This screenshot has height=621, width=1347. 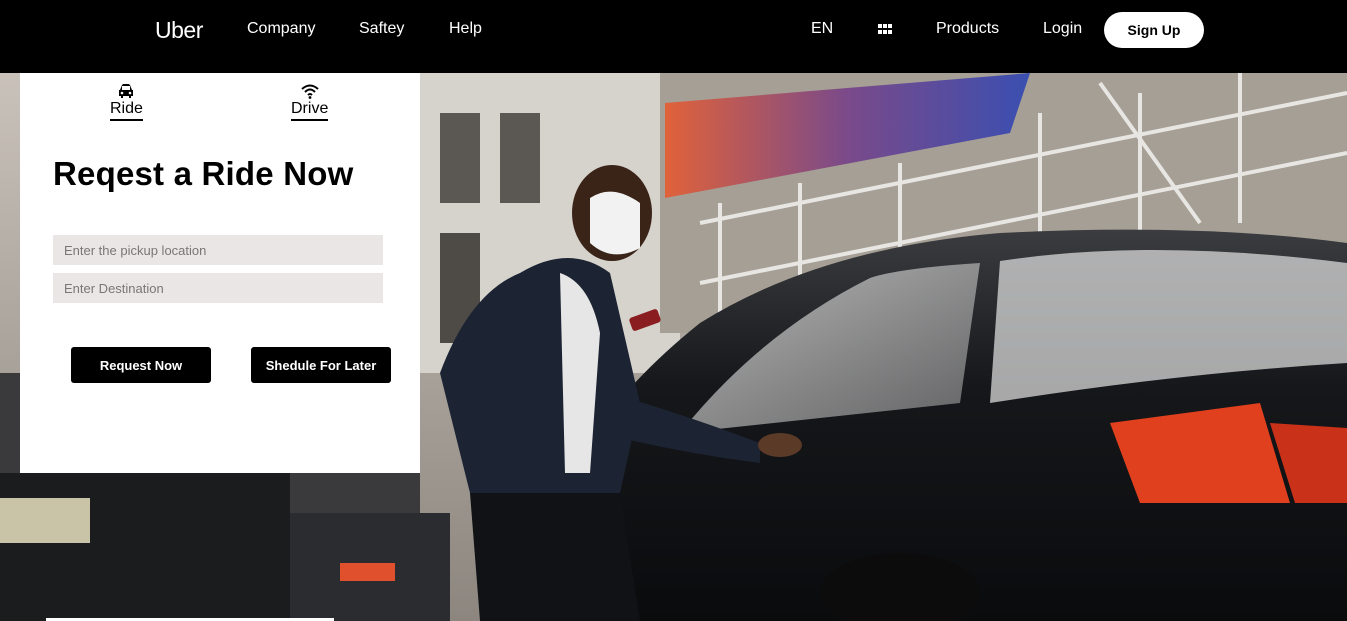 I want to click on language-selector: EN, so click(x=822, y=29).